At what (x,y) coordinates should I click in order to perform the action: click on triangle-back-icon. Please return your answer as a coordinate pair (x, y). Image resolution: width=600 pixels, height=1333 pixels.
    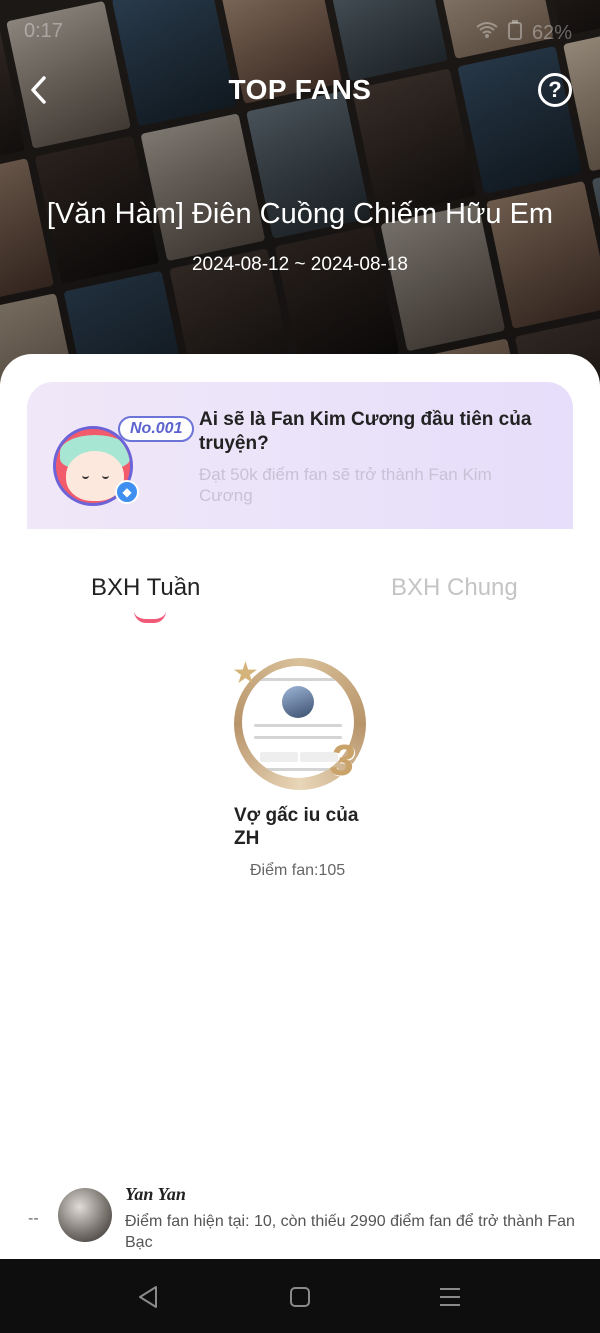
    Looking at the image, I should click on (148, 1297).